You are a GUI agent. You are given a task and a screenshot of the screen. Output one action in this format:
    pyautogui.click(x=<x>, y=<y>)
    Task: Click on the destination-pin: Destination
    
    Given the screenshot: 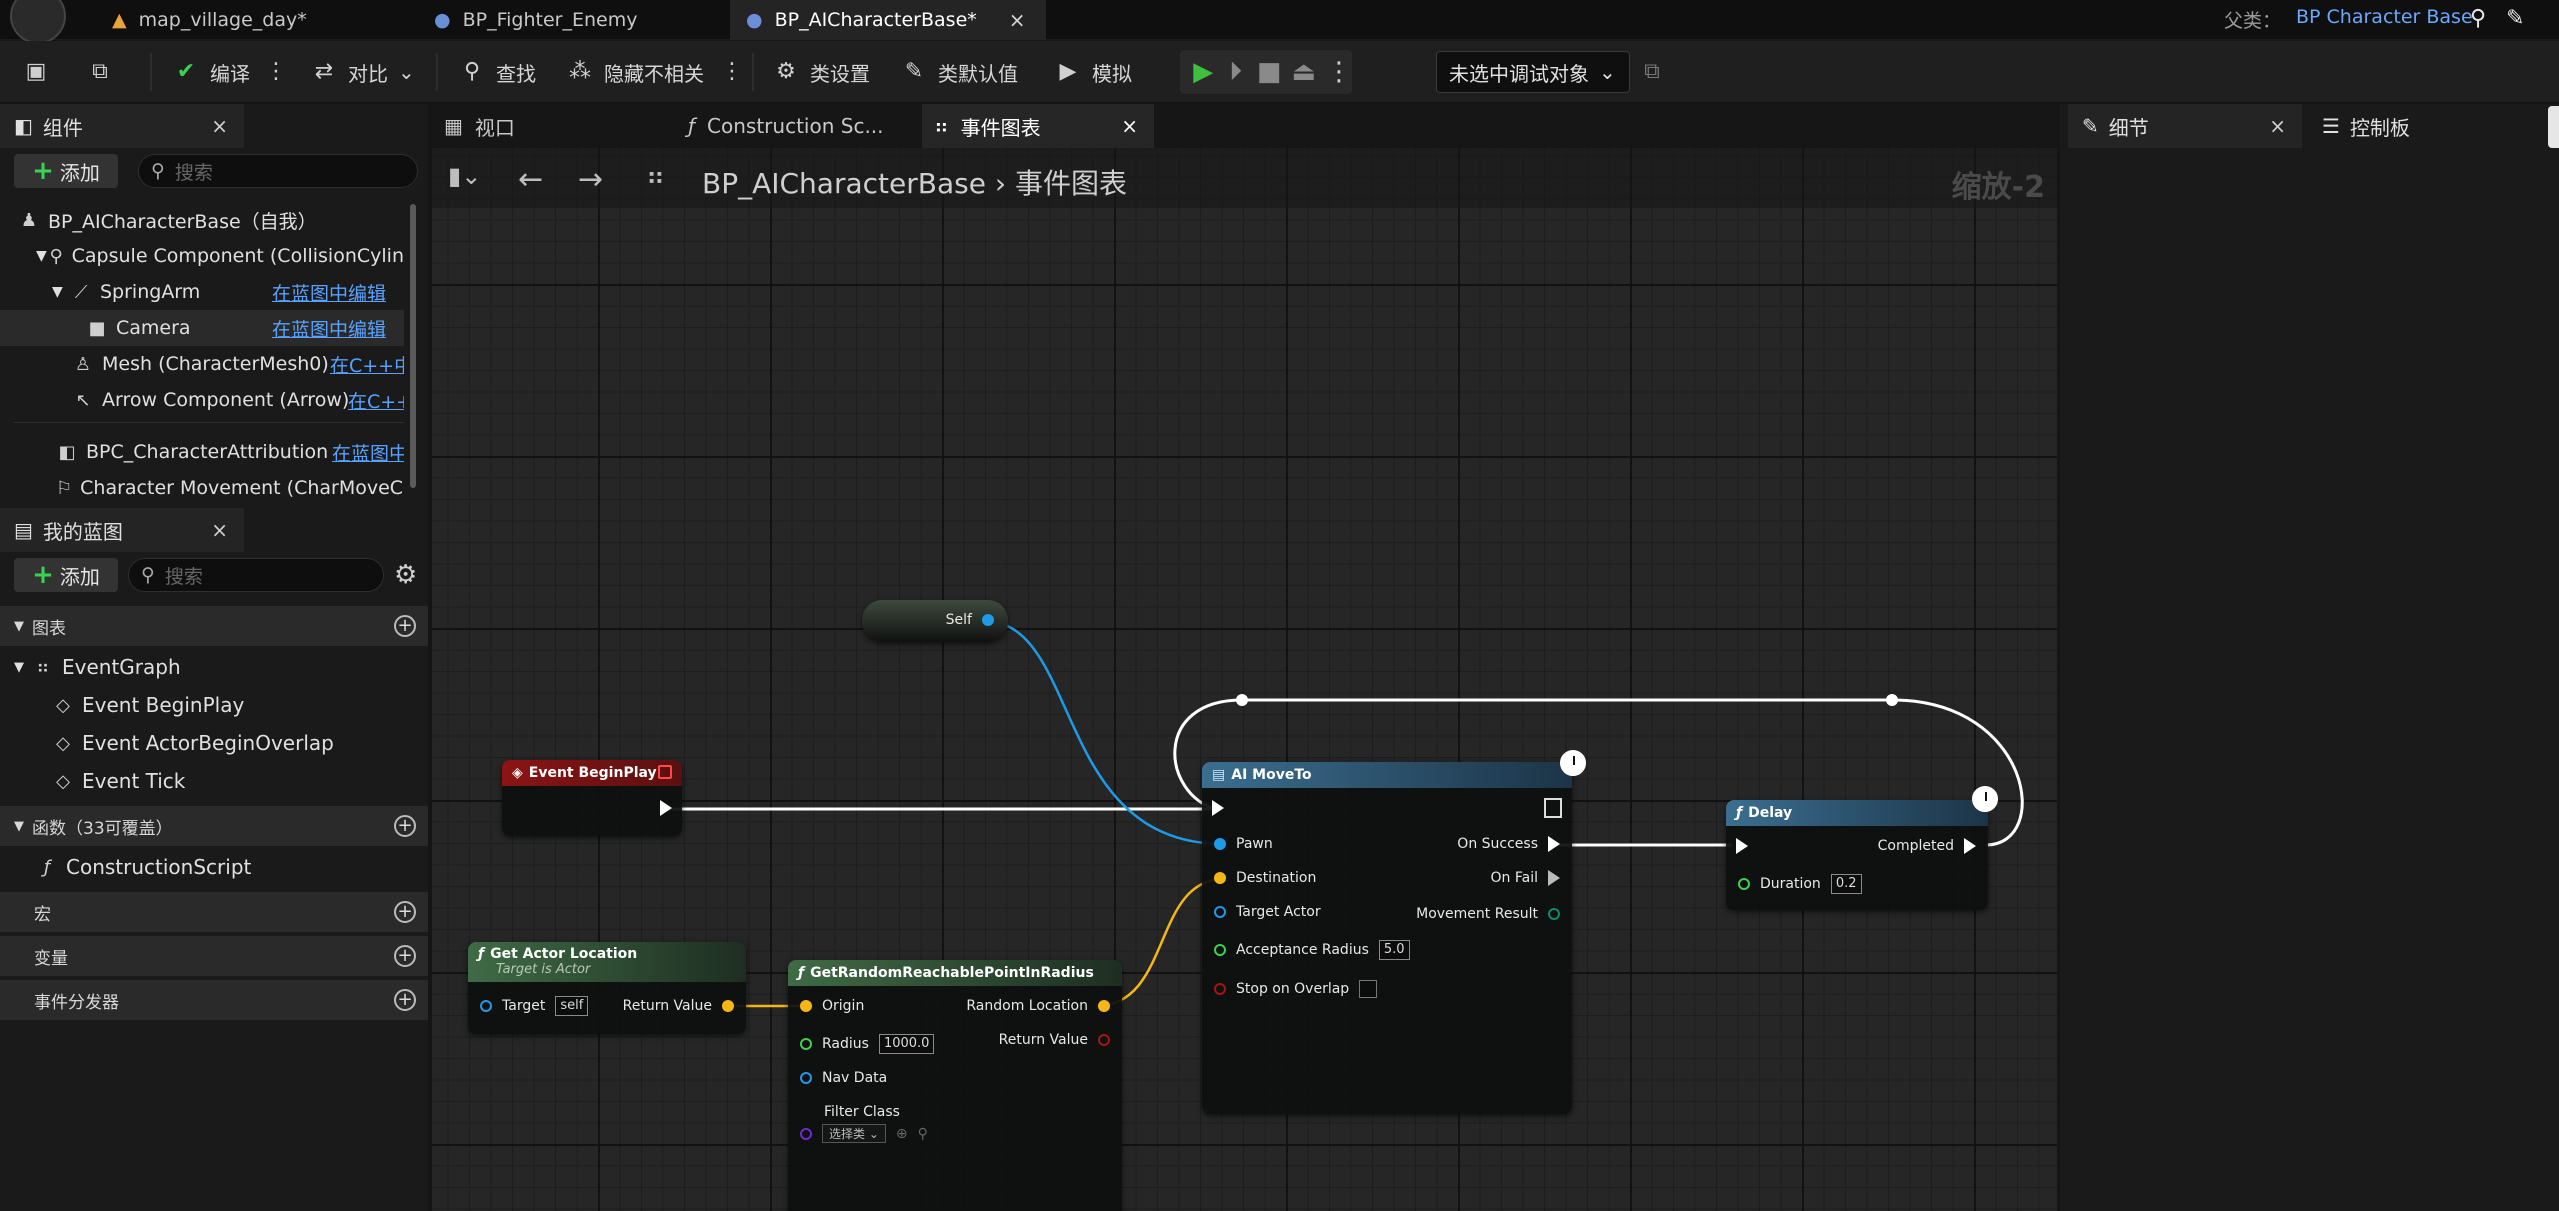 What is the action you would take?
    pyautogui.click(x=1265, y=878)
    